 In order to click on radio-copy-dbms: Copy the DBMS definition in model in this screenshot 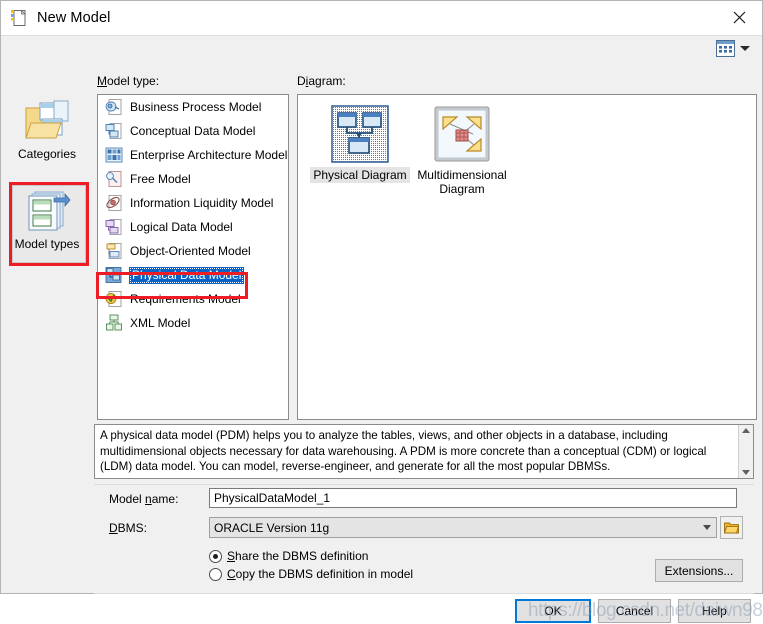, I will do `click(311, 574)`.